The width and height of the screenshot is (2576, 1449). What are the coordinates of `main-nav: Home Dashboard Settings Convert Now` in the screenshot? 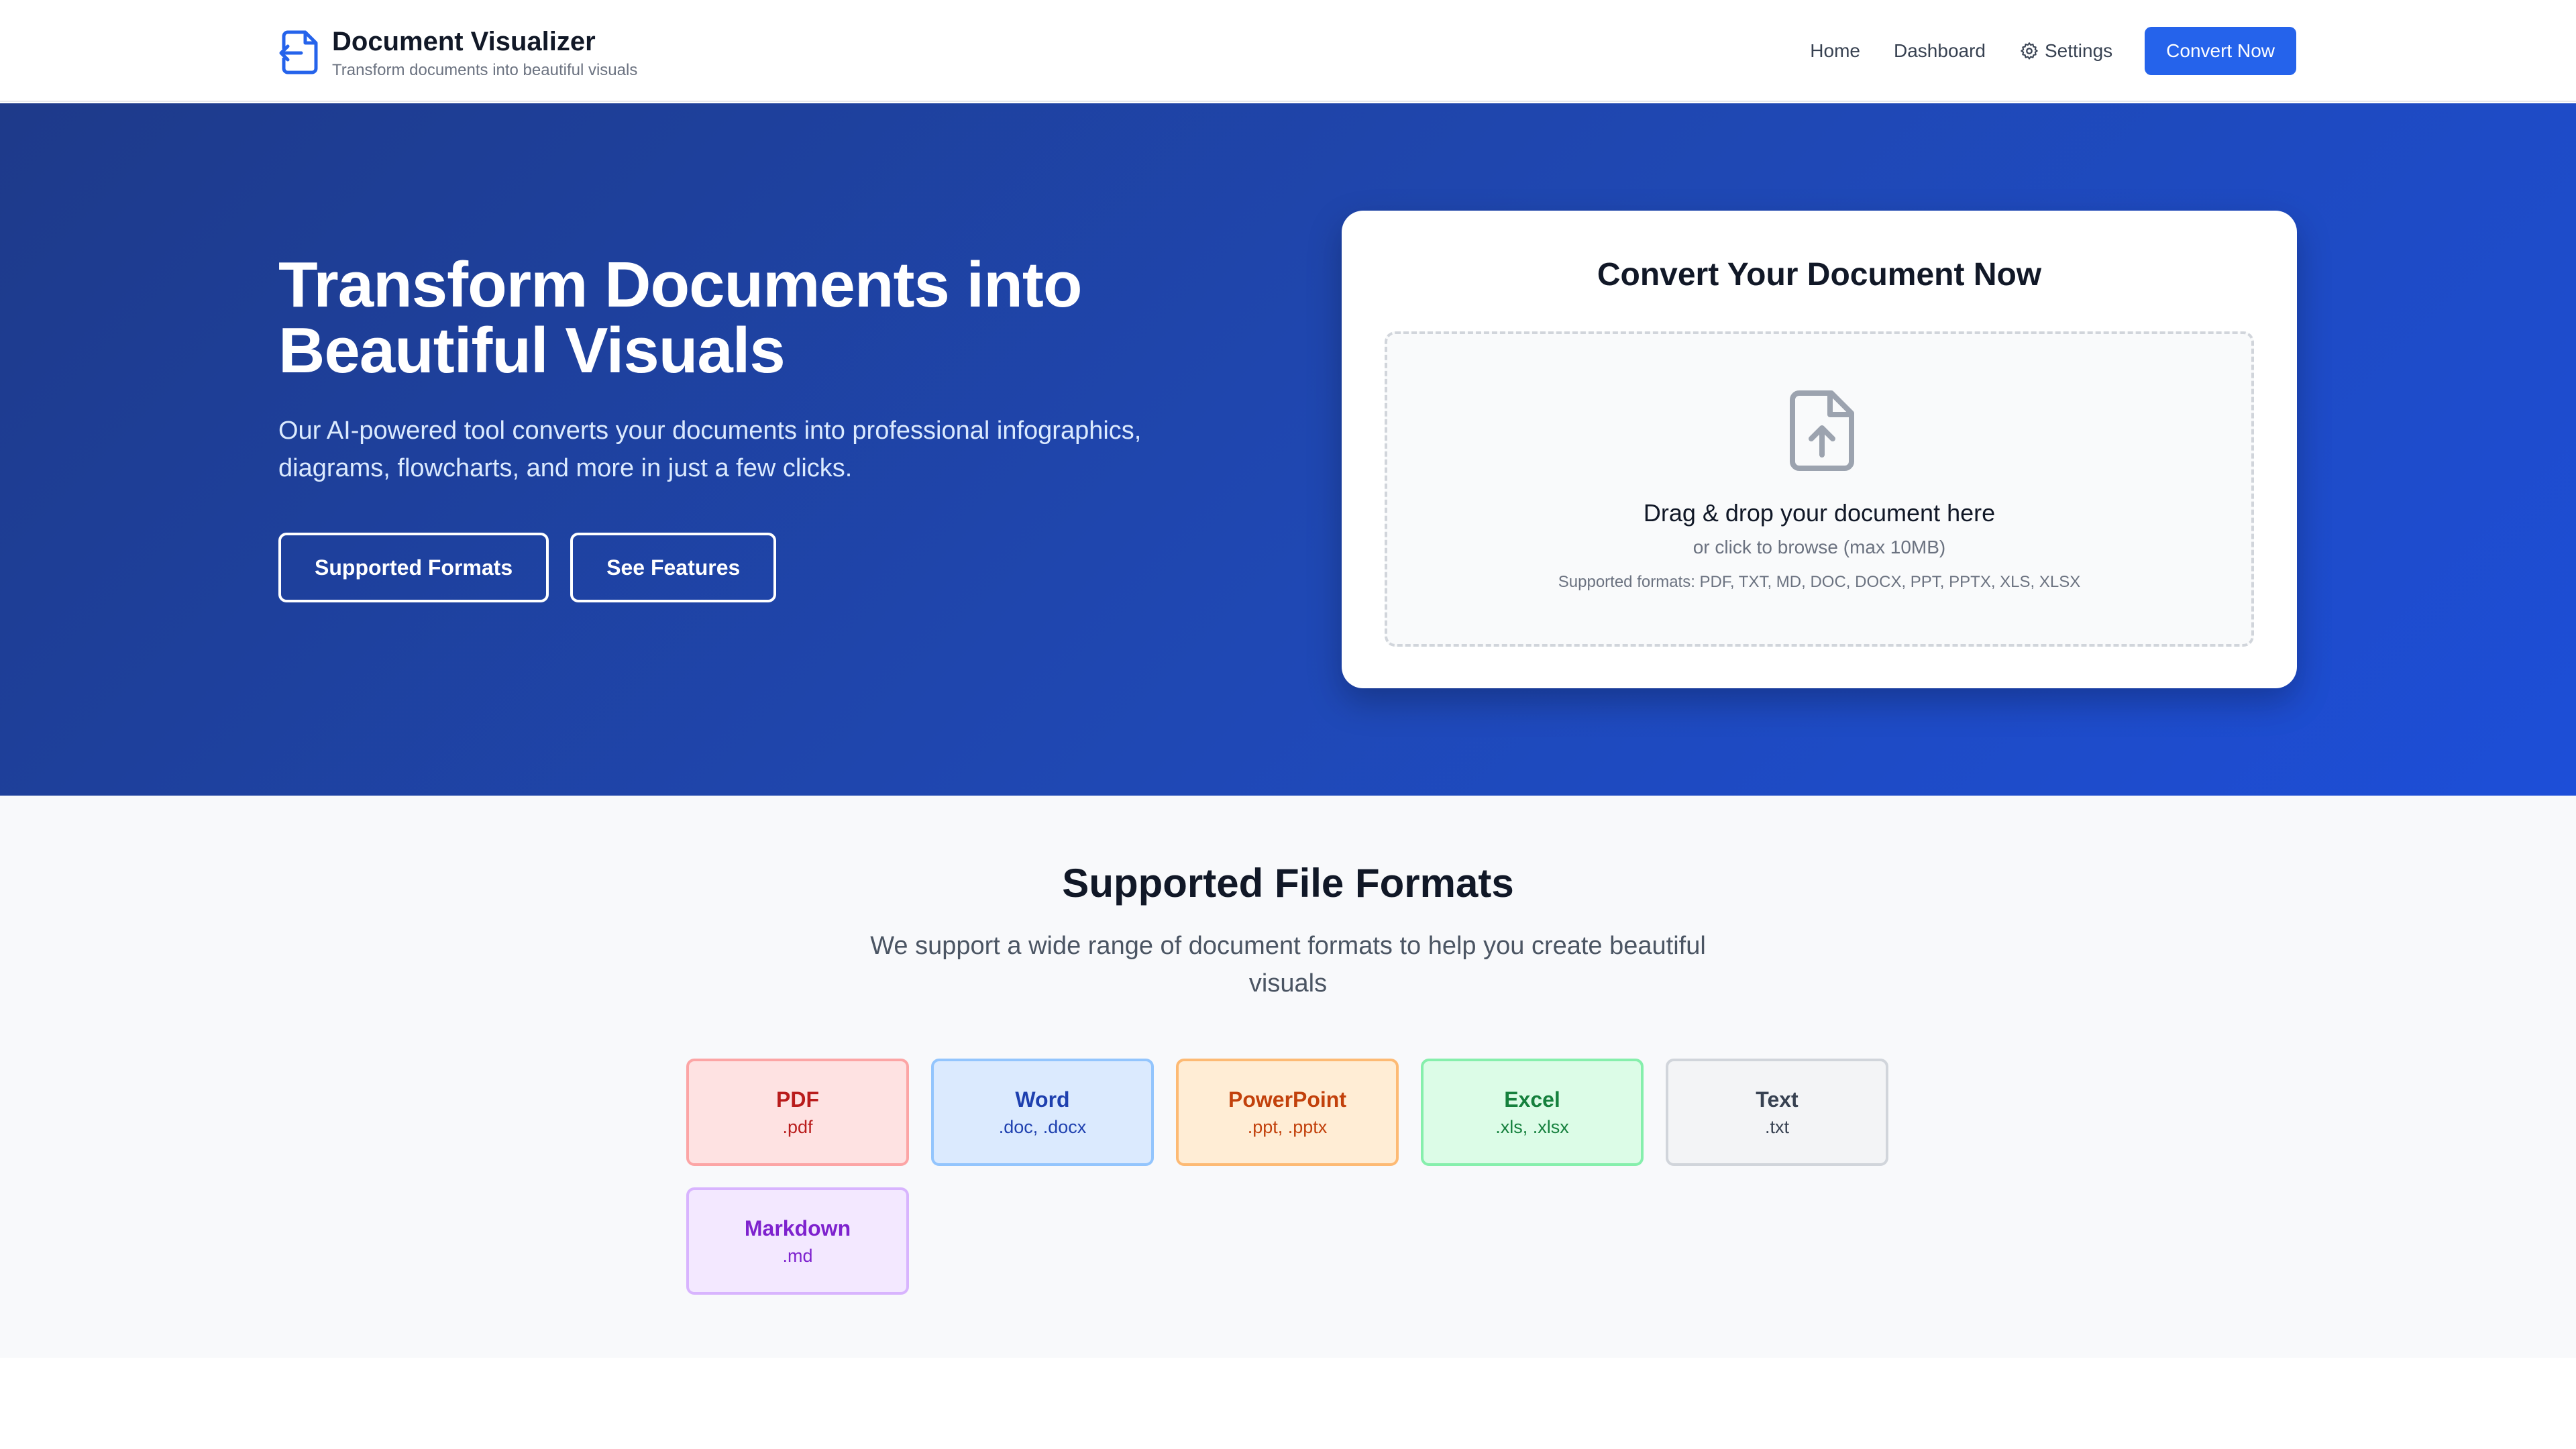 It's located at (2053, 51).